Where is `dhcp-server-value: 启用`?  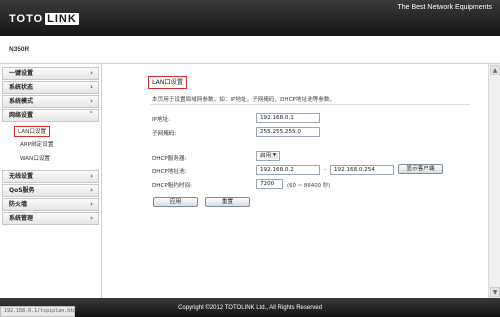 dhcp-server-value: 启用 is located at coordinates (266, 156).